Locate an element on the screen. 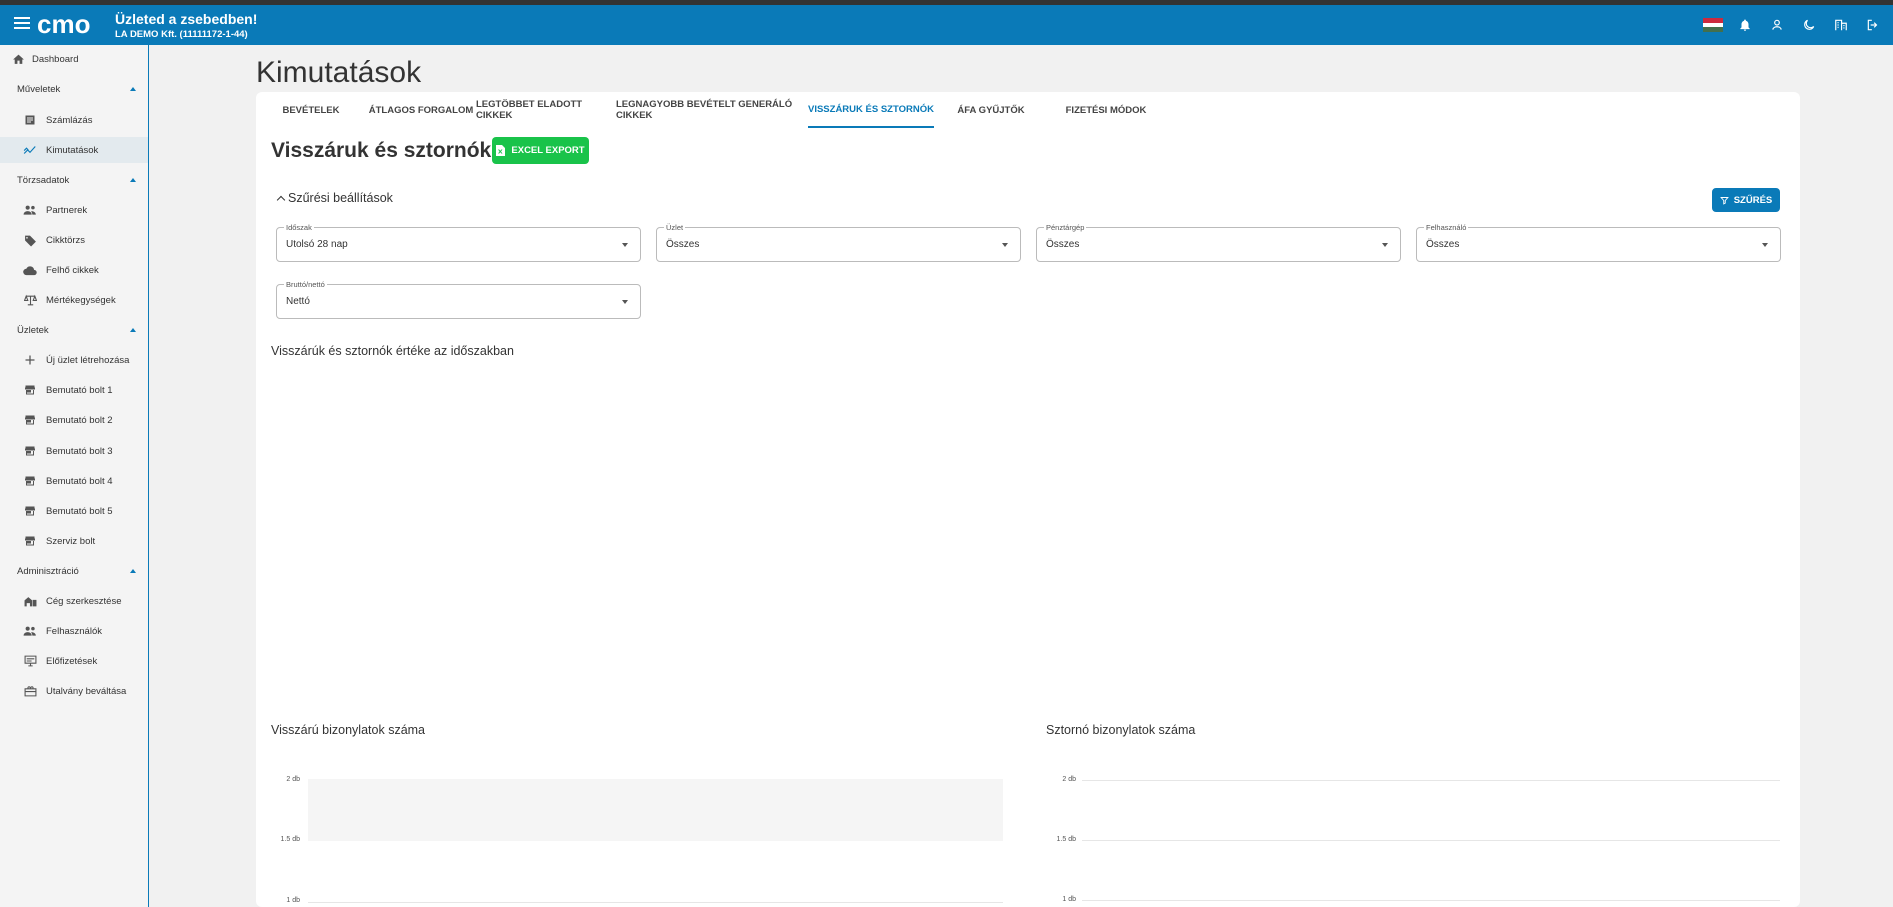 The width and height of the screenshot is (1893, 907). sidebar-item-dashboard: Dashboard is located at coordinates (74, 59).